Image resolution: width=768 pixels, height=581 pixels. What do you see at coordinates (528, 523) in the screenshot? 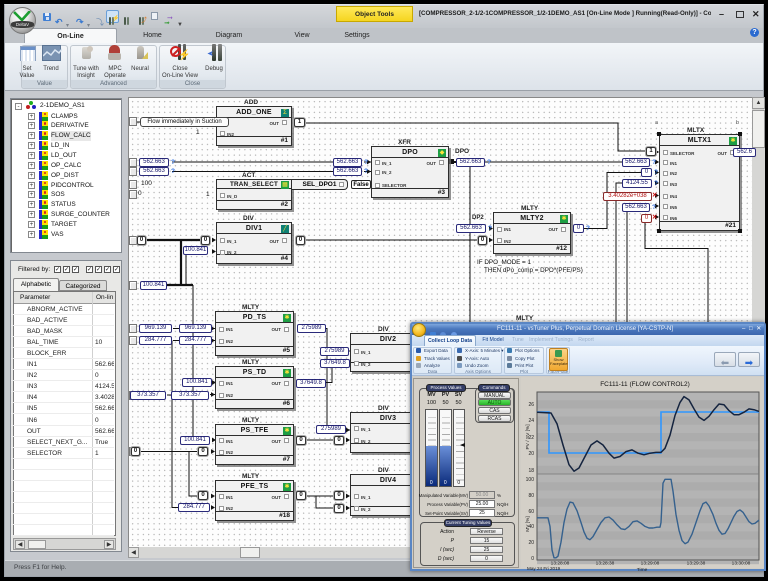
I see `svg-text: MV [%]` at bounding box center [528, 523].